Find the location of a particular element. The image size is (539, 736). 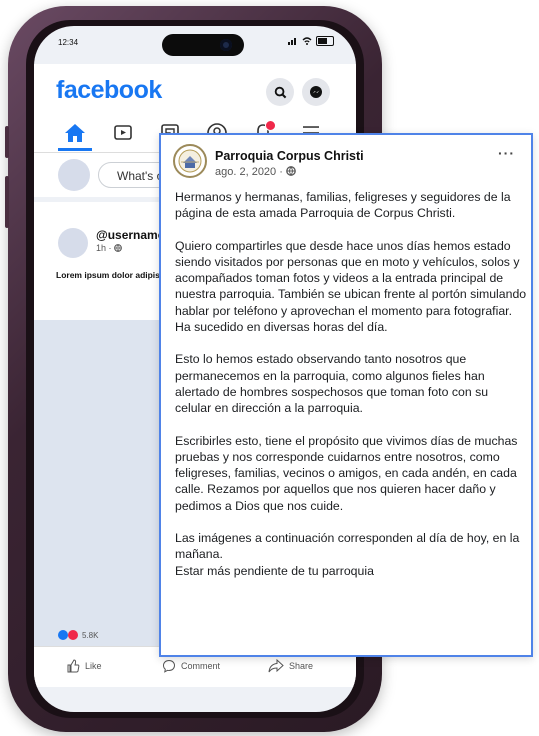

post-date-text: ago. 2, 2020 · is located at coordinates (250, 172).